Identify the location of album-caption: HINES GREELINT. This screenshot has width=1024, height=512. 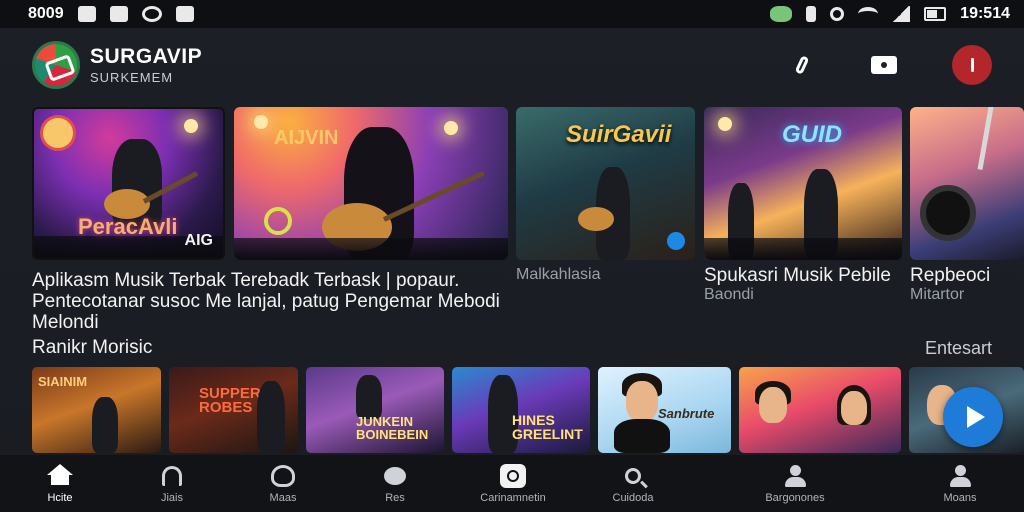
(547, 427).